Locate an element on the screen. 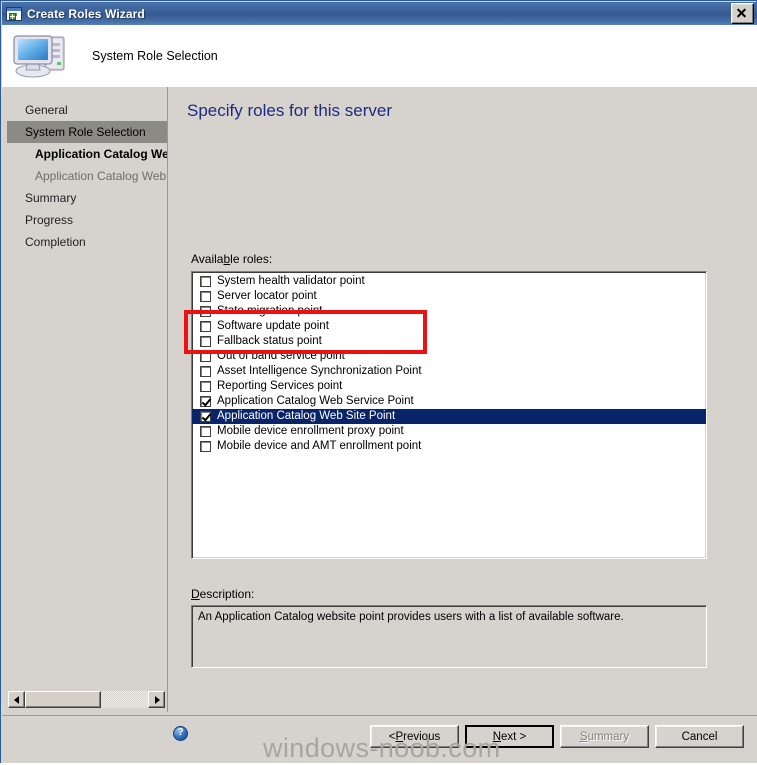 The image size is (757, 765). sidebar-item-app-catalog-web-service: Application Catalog Web Se is located at coordinates (87, 154).